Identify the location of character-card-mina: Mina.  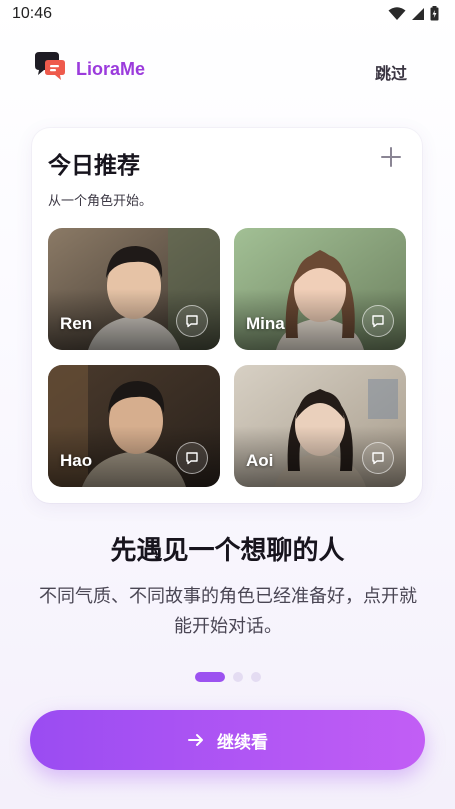
(320, 289).